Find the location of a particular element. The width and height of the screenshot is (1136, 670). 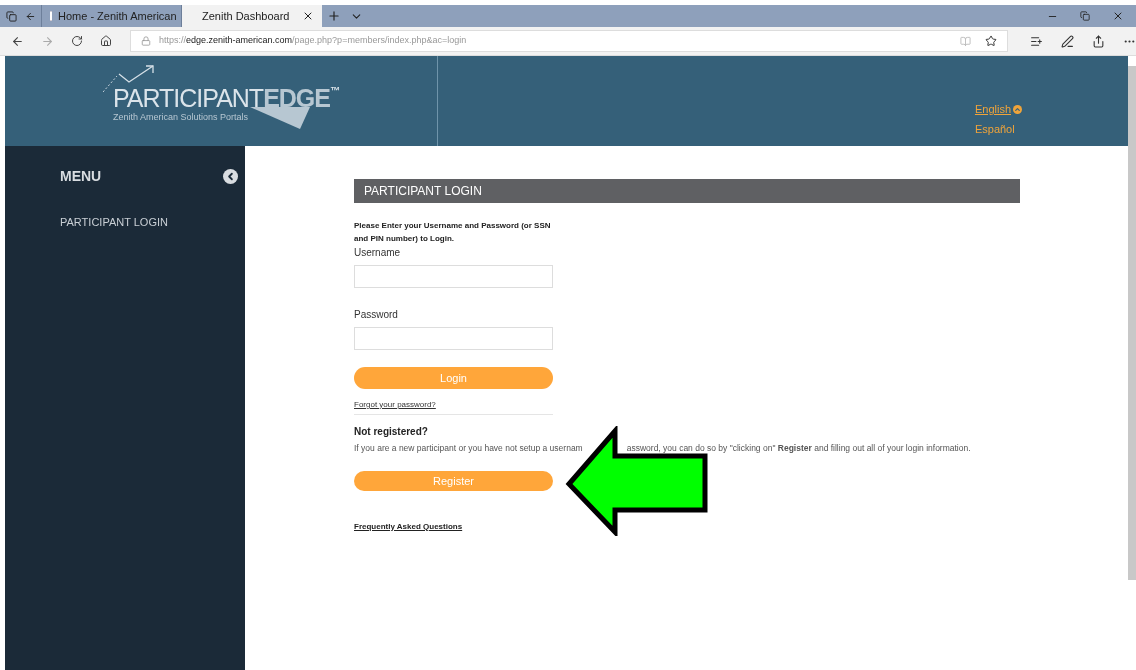

sidebar-item: PARTICIPANT LOGIN is located at coordinates (149, 222).